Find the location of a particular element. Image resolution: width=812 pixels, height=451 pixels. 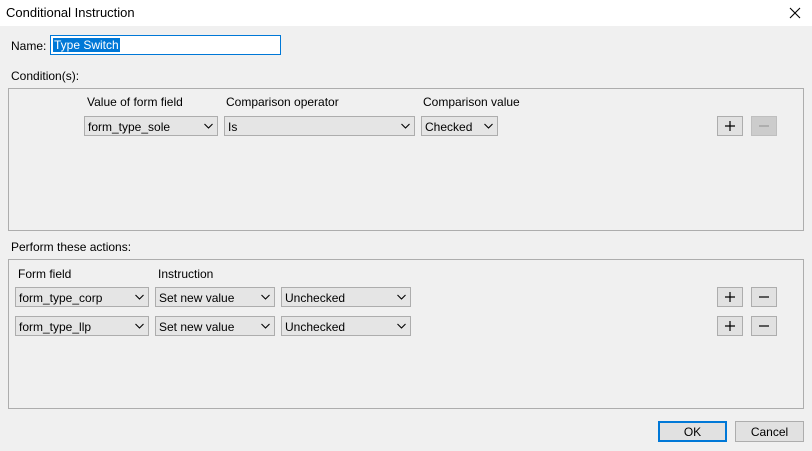

name-label: Name: is located at coordinates (29, 46).